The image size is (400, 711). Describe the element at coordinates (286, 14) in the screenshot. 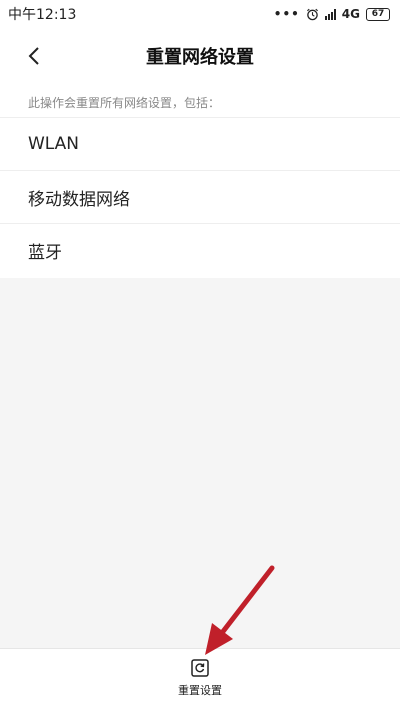

I see `more-notifications-icon: •••` at that location.